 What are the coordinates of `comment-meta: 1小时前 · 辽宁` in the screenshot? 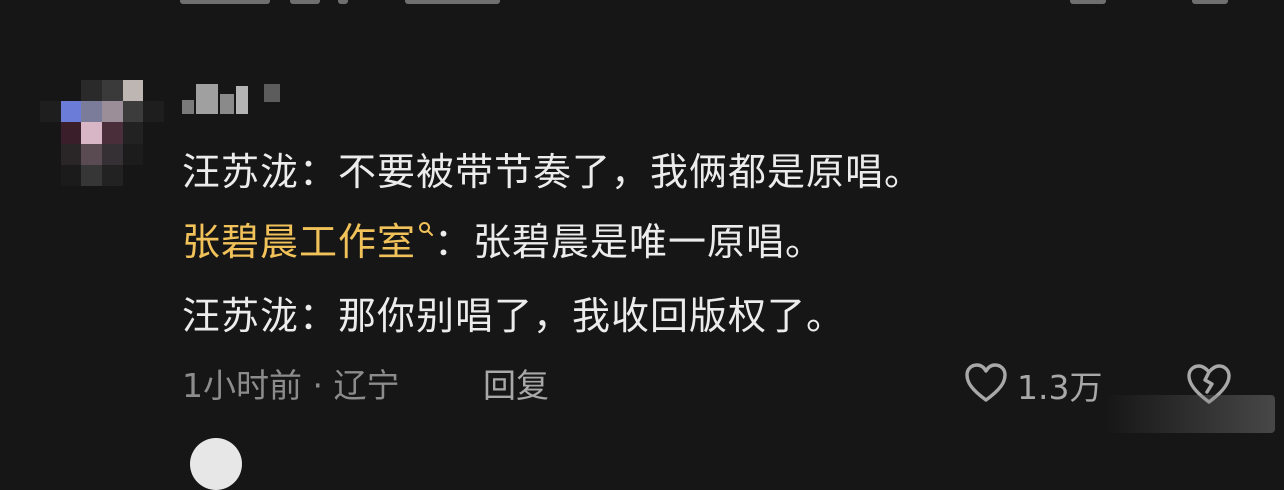 It's located at (291, 386).